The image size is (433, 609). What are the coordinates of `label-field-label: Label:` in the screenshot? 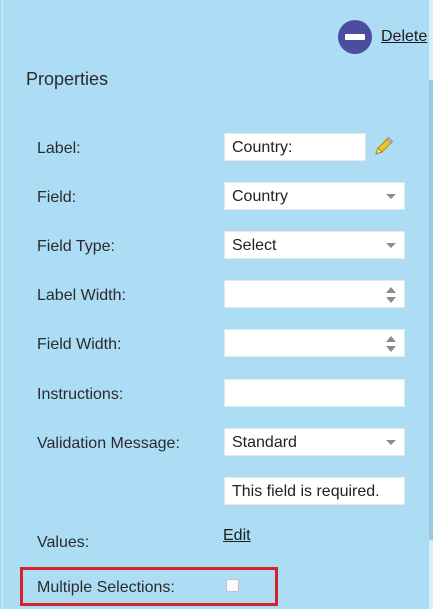 It's located at (59, 148).